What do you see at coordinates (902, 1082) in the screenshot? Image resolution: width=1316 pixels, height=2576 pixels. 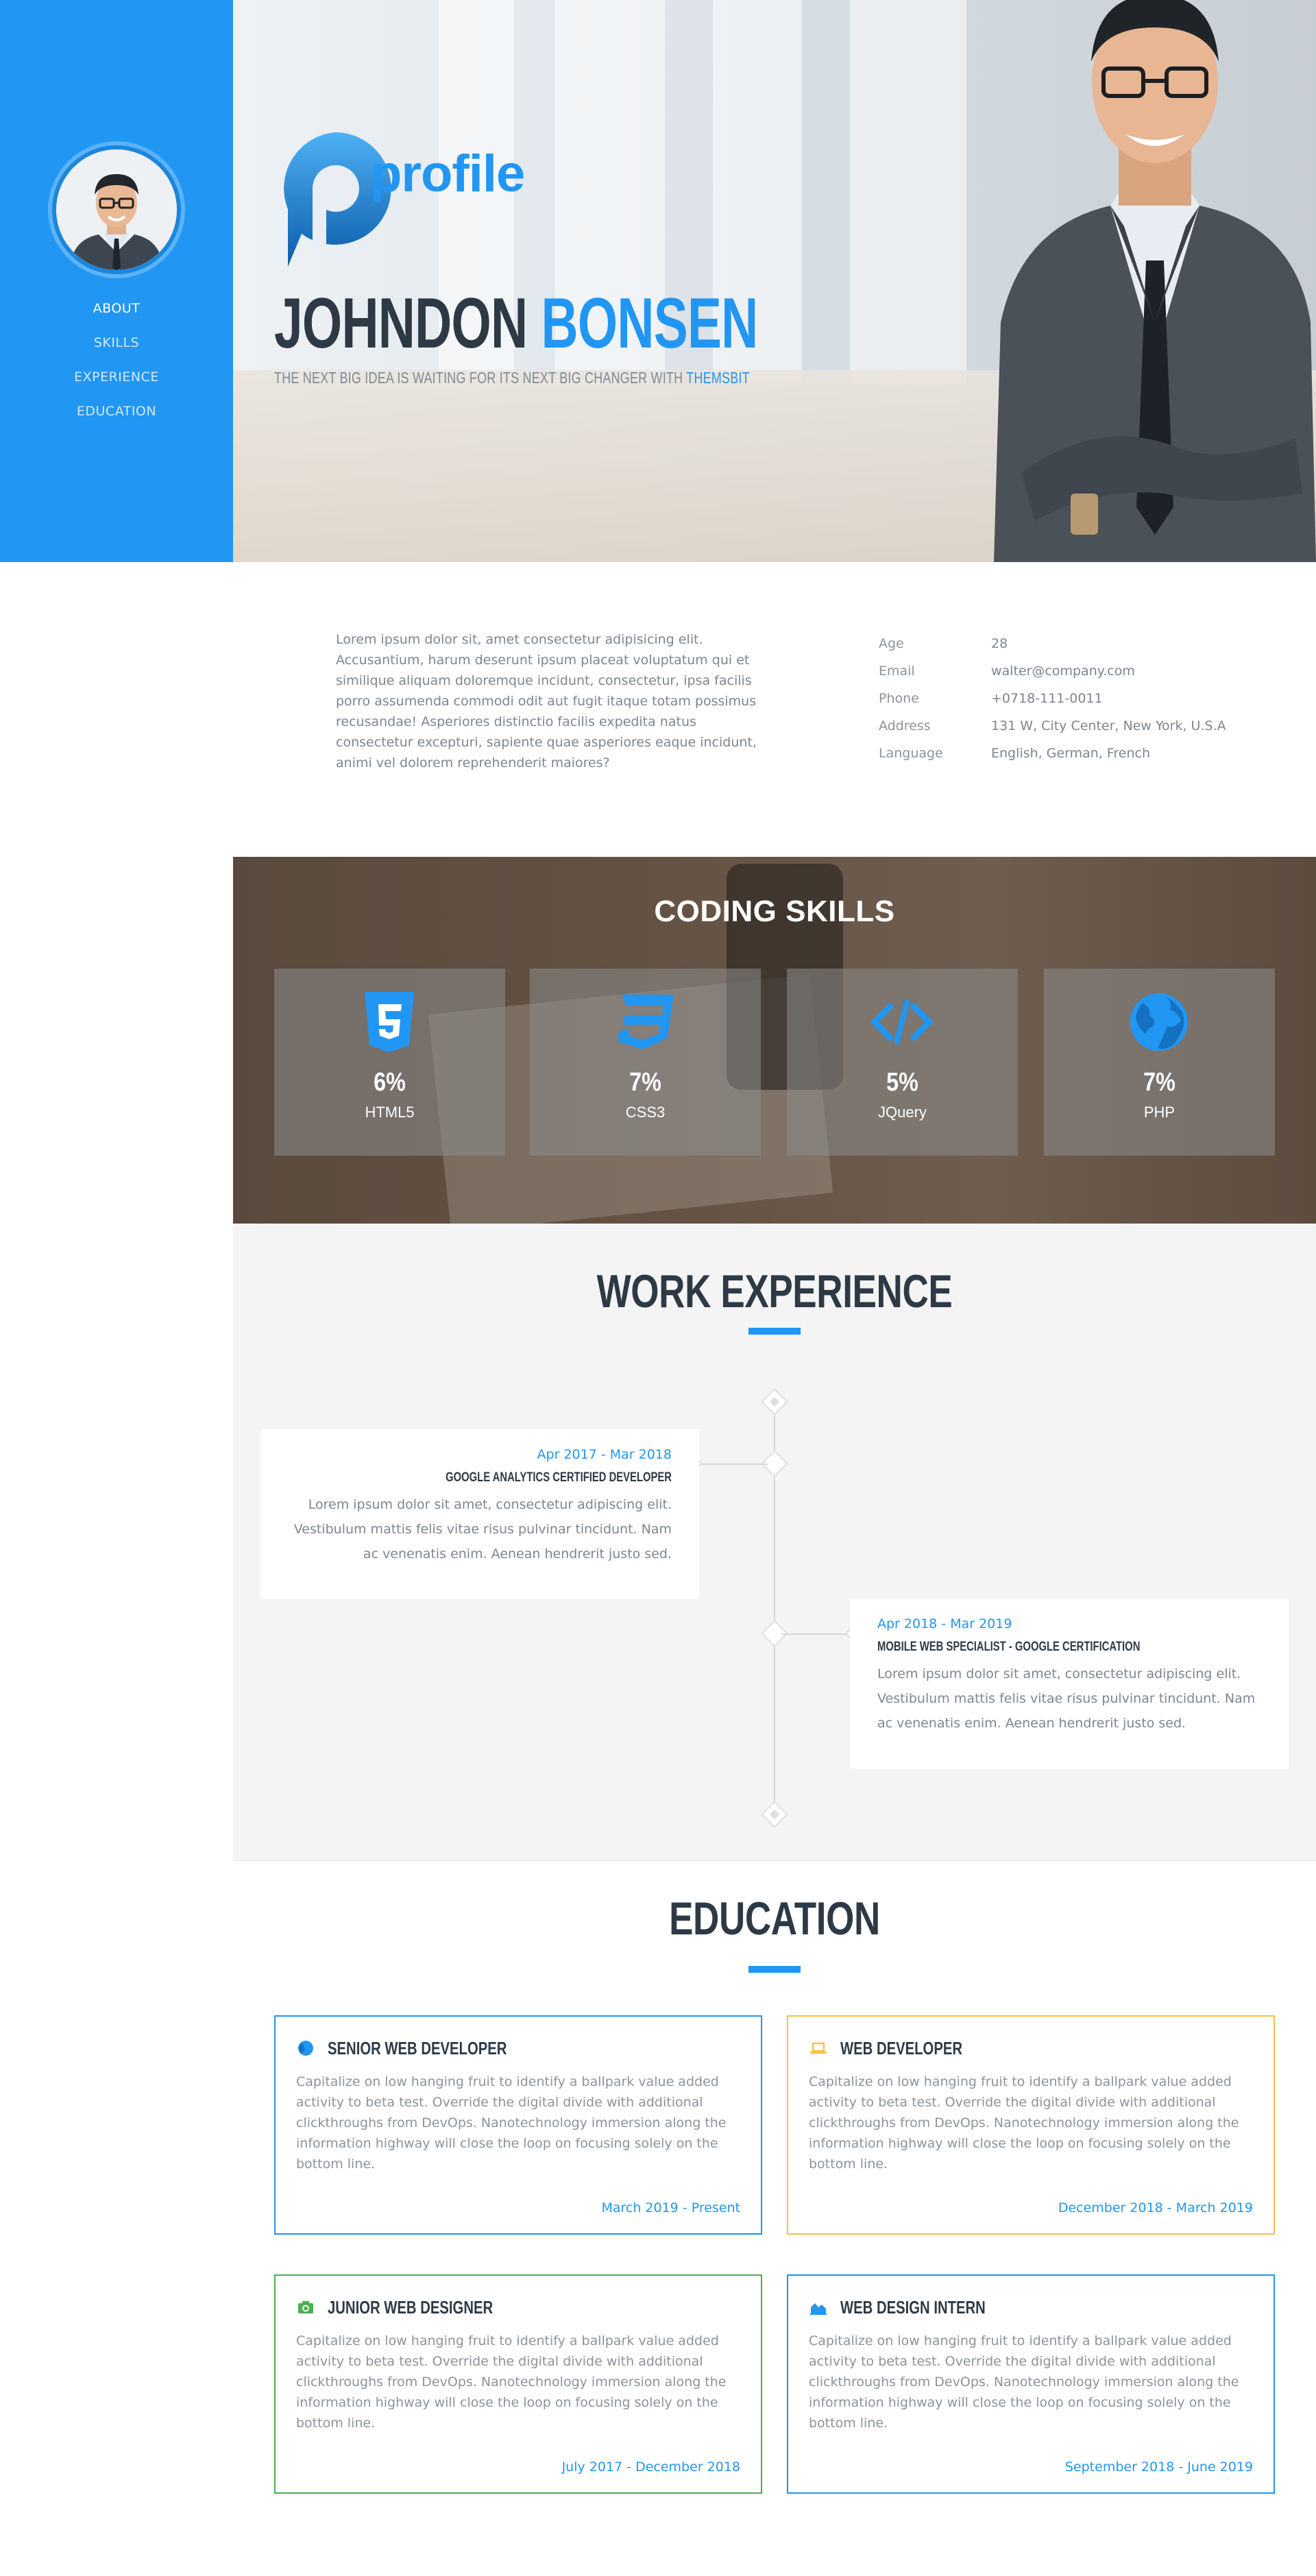 I see `skill-percent: 5%` at bounding box center [902, 1082].